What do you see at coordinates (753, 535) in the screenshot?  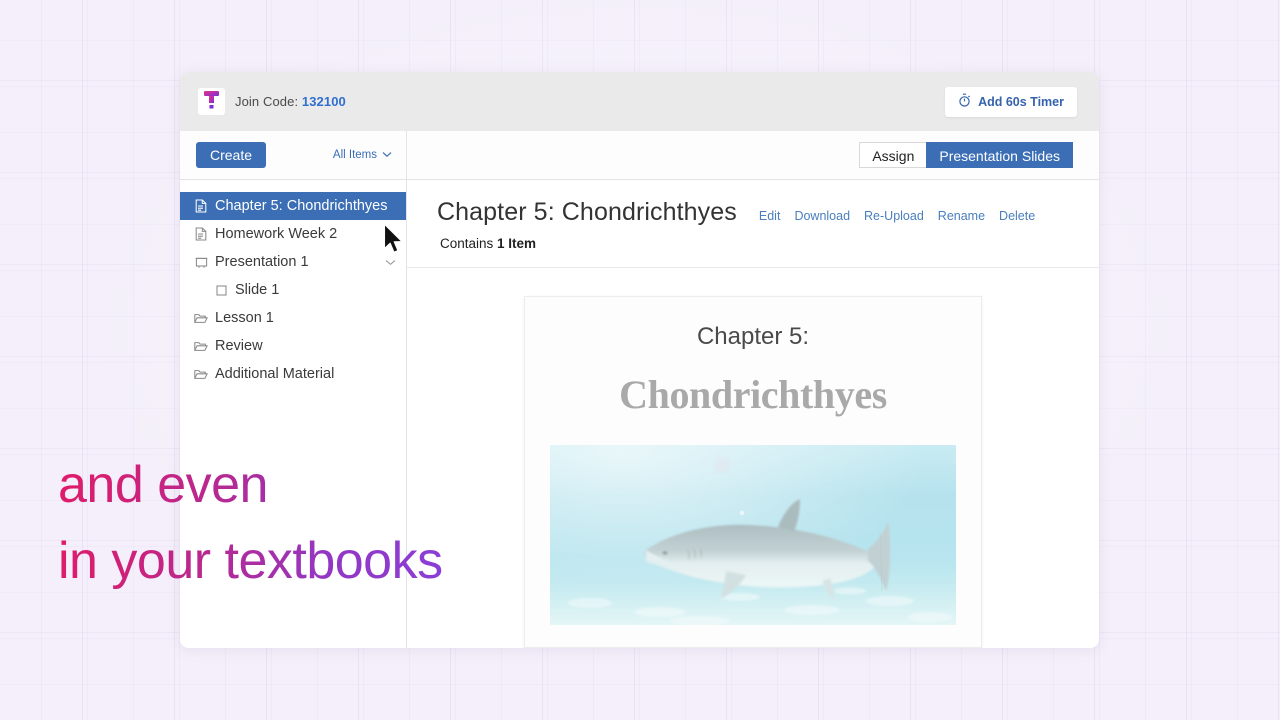 I see `shark-underwater-photo` at bounding box center [753, 535].